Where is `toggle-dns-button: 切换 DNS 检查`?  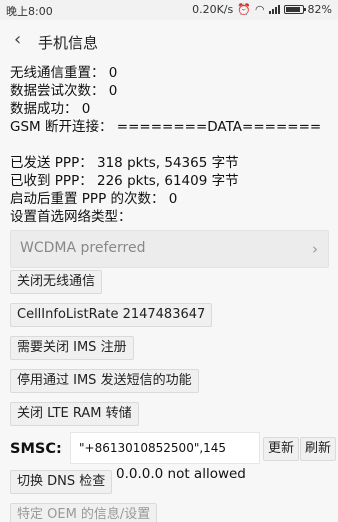
toggle-dns-button: 切换 DNS 检查 is located at coordinates (61, 482).